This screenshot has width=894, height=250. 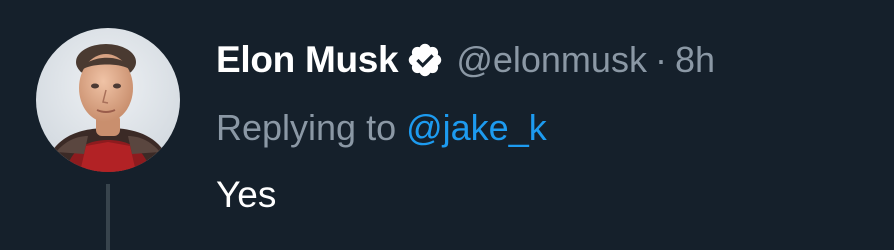 I want to click on tweet-timestamp: 8h, so click(x=695, y=60).